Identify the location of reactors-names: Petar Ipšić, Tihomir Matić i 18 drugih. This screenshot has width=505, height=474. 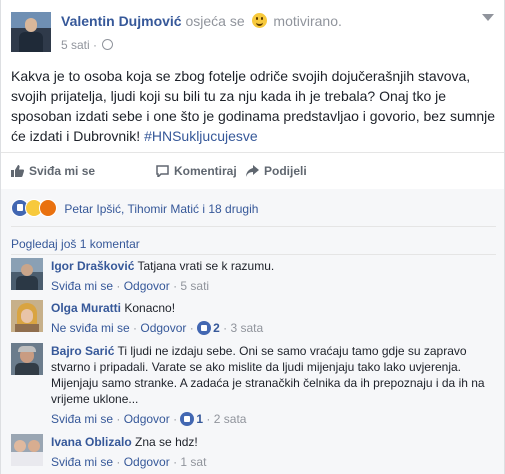
(161, 209).